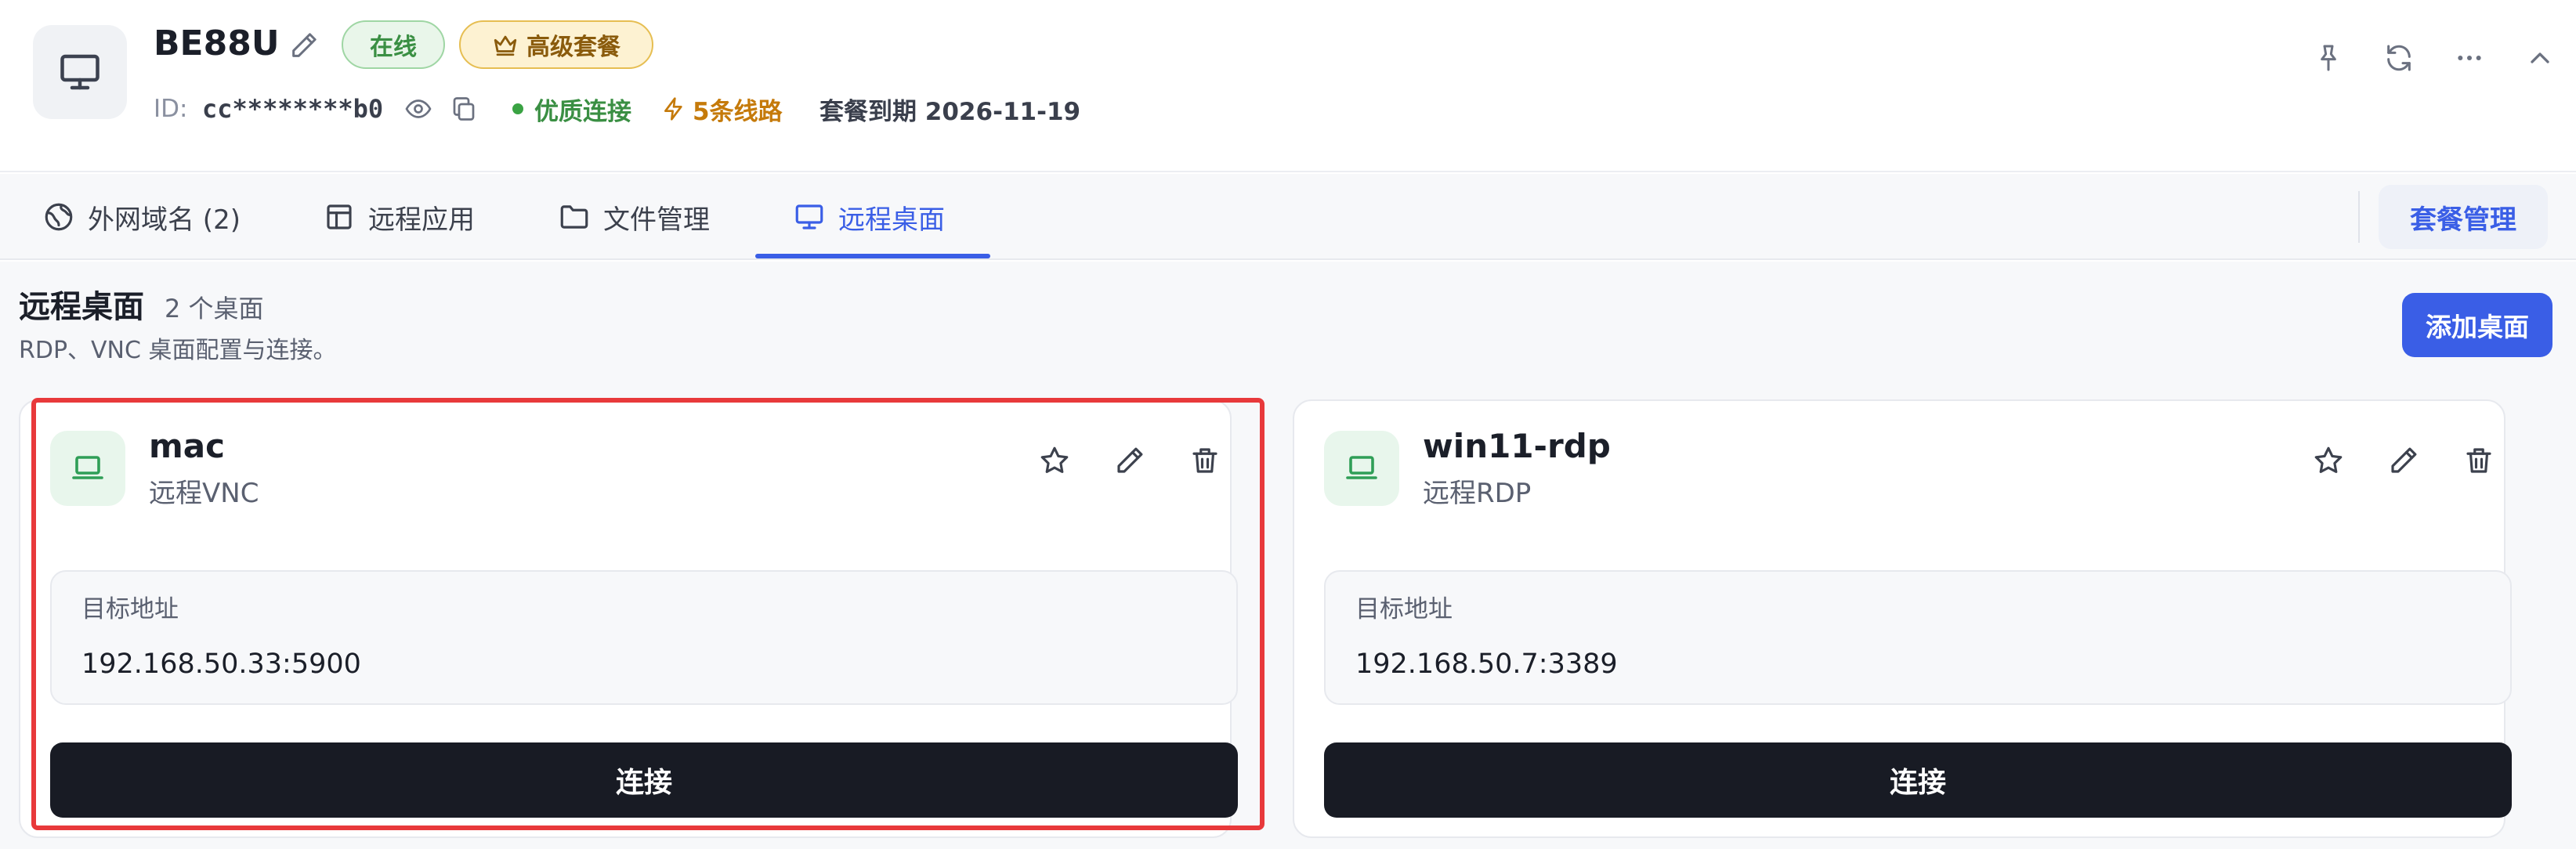 This screenshot has height=849, width=2576. What do you see at coordinates (656, 220) in the screenshot?
I see `tab-label: 文件管理` at bounding box center [656, 220].